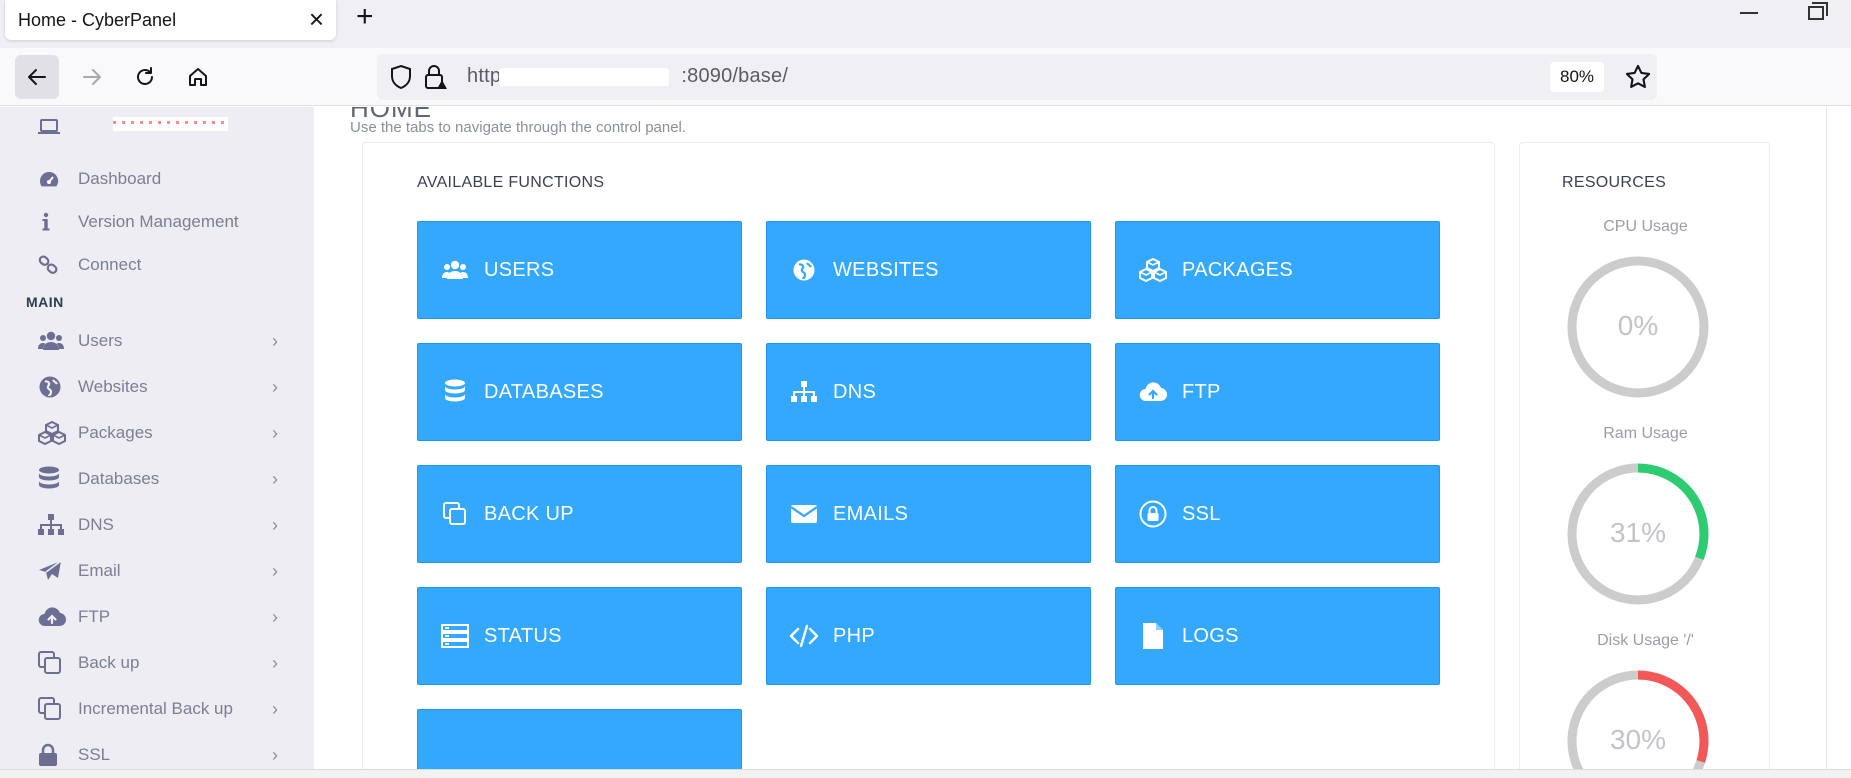  I want to click on function-tile-label: USERS, so click(519, 269).